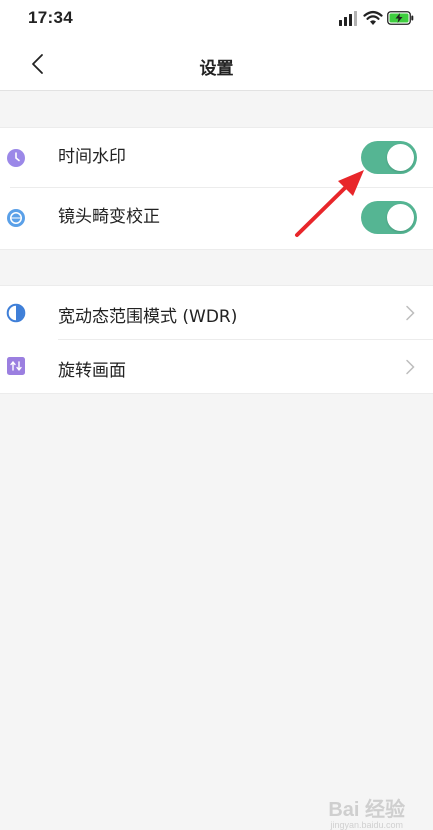 The height and width of the screenshot is (830, 433). What do you see at coordinates (216, 19) in the screenshot?
I see `status-bar: 17:34` at bounding box center [216, 19].